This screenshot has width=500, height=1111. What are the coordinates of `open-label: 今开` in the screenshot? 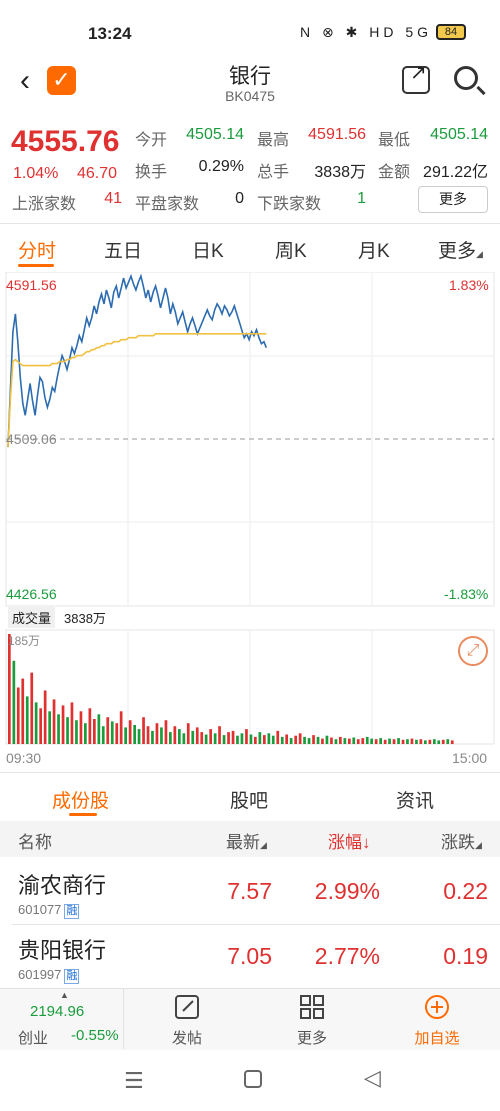 It's located at (151, 140).